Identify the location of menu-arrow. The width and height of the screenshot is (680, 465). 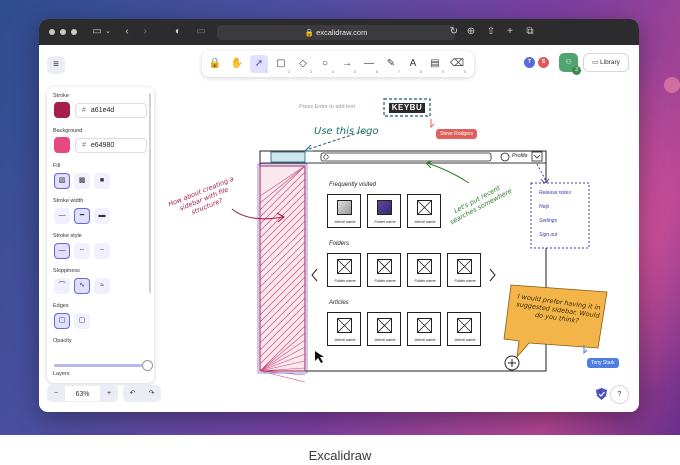
(541, 173).